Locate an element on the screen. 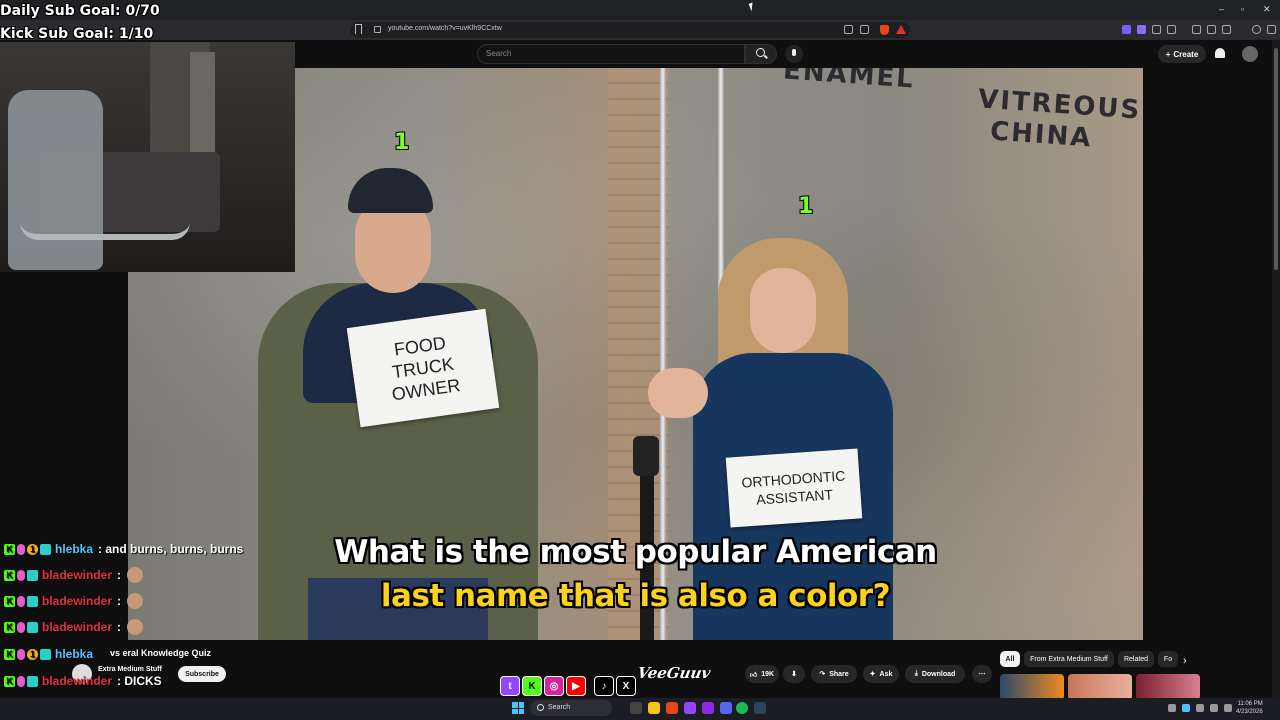 The image size is (1280, 720). chat-text: : DICKS is located at coordinates (139, 681).